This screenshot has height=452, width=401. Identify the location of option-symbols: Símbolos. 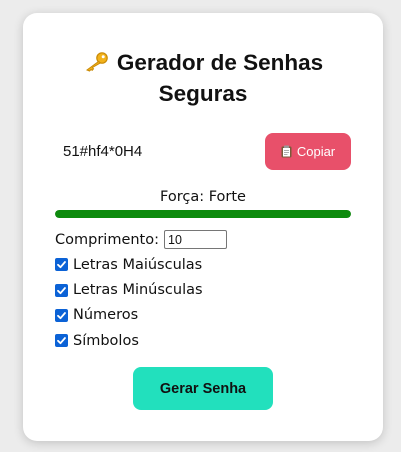
(203, 340).